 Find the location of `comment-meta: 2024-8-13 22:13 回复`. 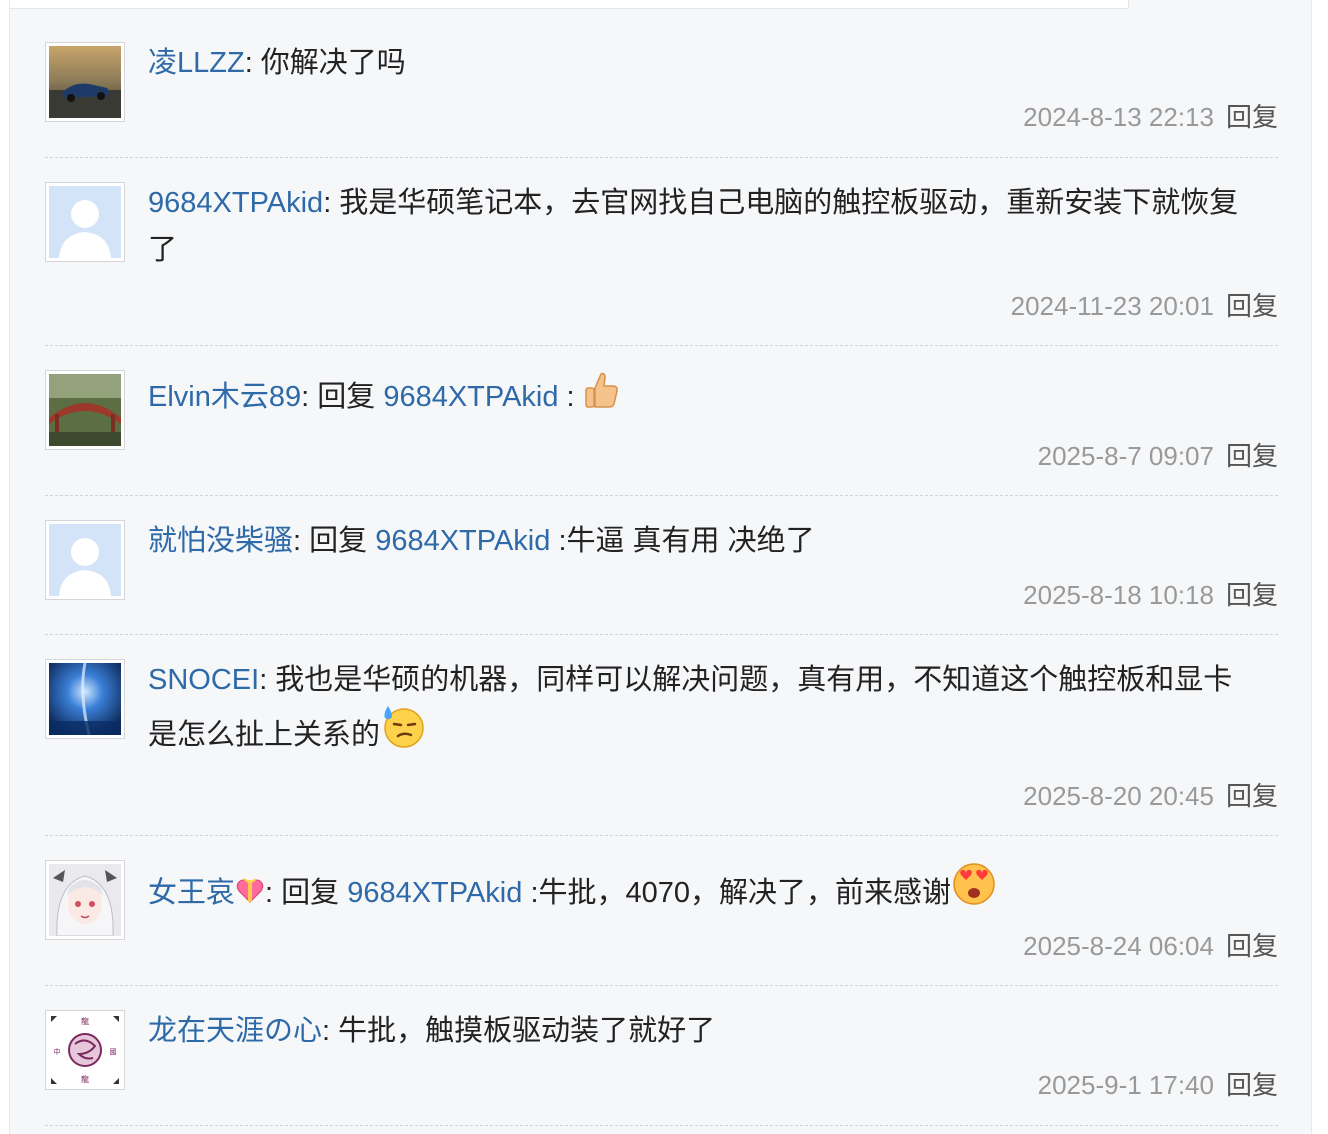

comment-meta: 2024-8-13 22:13 回复 is located at coordinates (1150, 117).